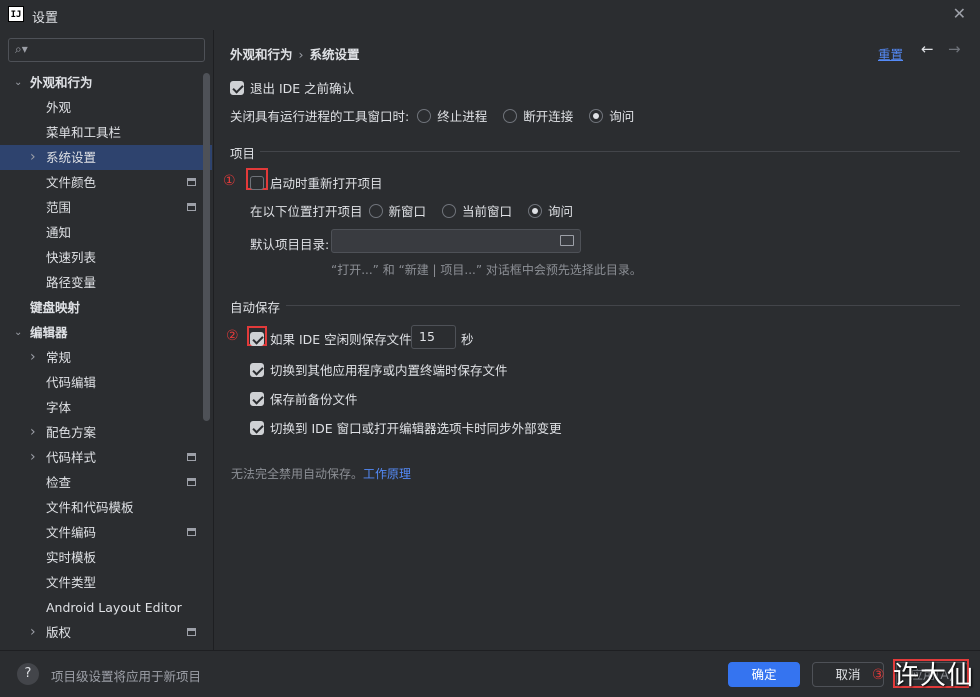 This screenshot has width=980, height=697. Describe the element at coordinates (510, 115) in the screenshot. I see `disconnect-radio` at that location.